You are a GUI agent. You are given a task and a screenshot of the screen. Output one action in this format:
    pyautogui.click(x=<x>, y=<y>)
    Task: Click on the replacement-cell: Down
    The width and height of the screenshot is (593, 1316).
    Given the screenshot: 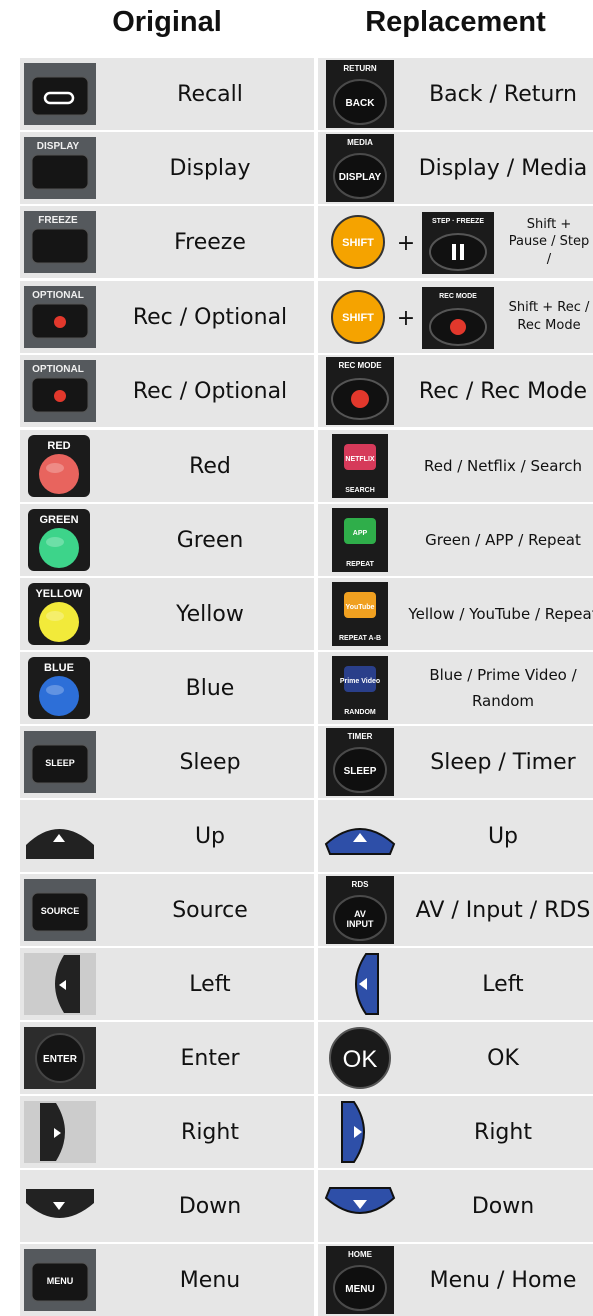 What is the action you would take?
    pyautogui.click(x=455, y=1206)
    